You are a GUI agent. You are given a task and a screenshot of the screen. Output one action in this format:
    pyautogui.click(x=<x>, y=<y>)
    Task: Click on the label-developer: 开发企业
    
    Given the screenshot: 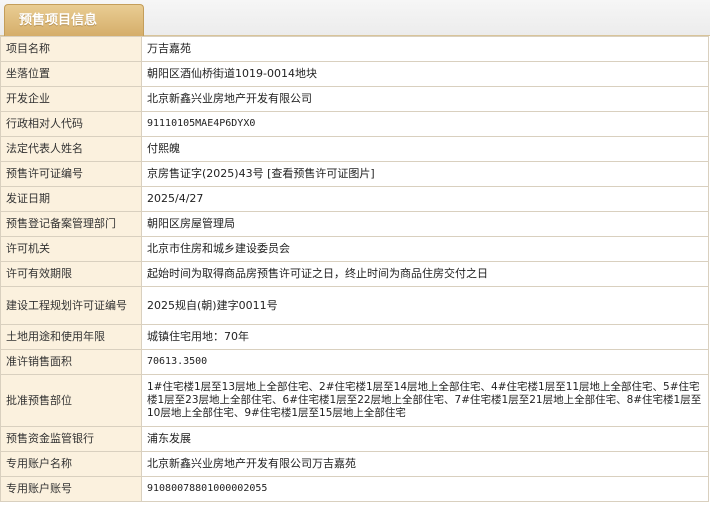 What is the action you would take?
    pyautogui.click(x=71, y=99)
    